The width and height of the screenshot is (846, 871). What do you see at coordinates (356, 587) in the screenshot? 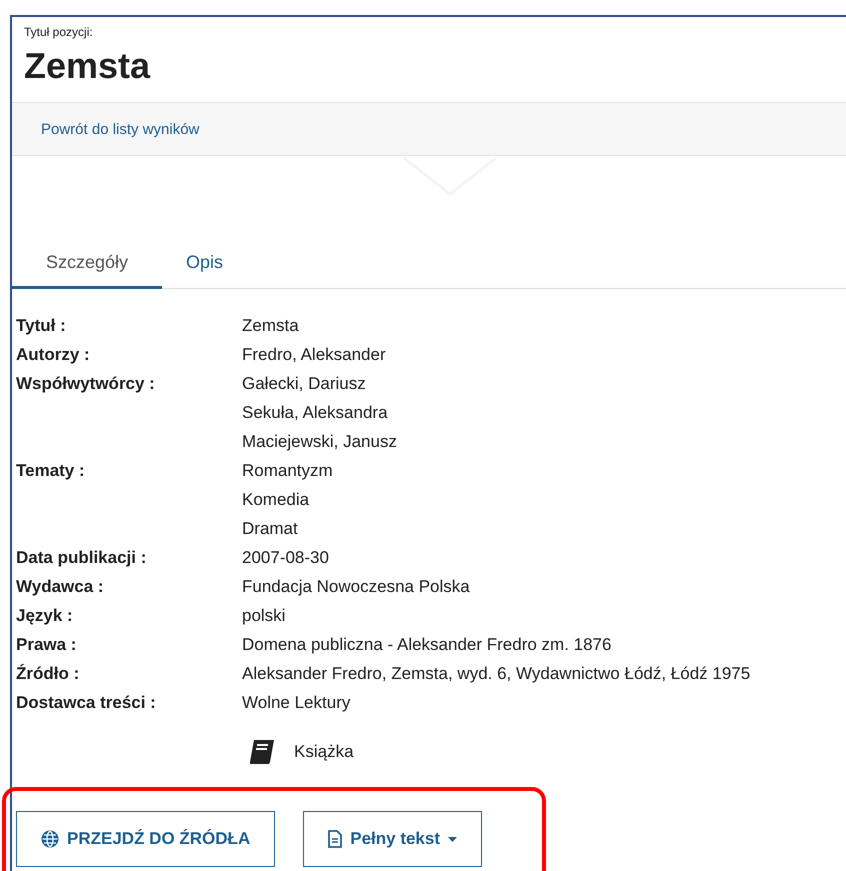
I see `field-value: Fundacja Nowoczesna Polska` at bounding box center [356, 587].